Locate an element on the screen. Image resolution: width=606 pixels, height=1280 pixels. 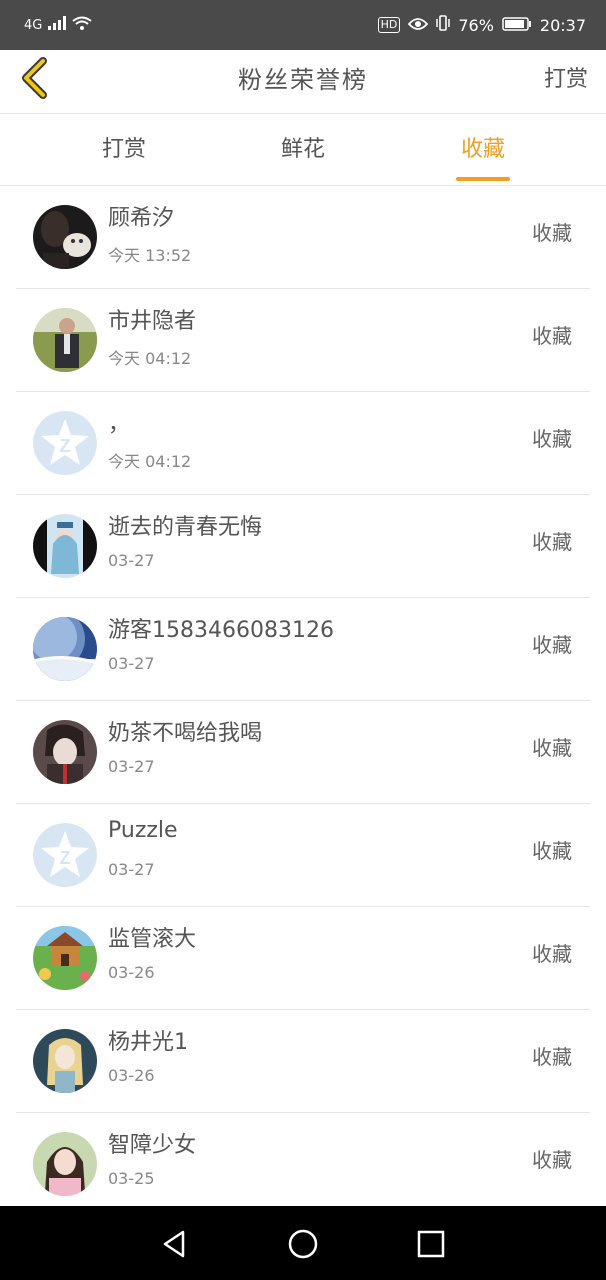
status-right: HD 76% 20:37 is located at coordinates (481, 25).